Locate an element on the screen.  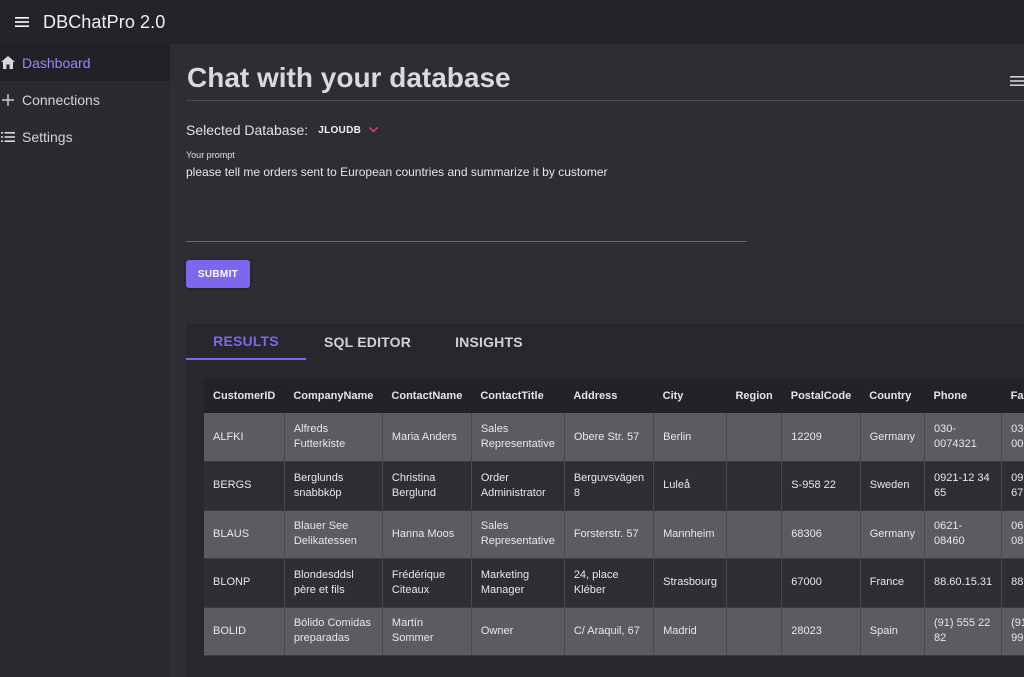
table-cell: Forsterstr. 57 is located at coordinates (609, 534).